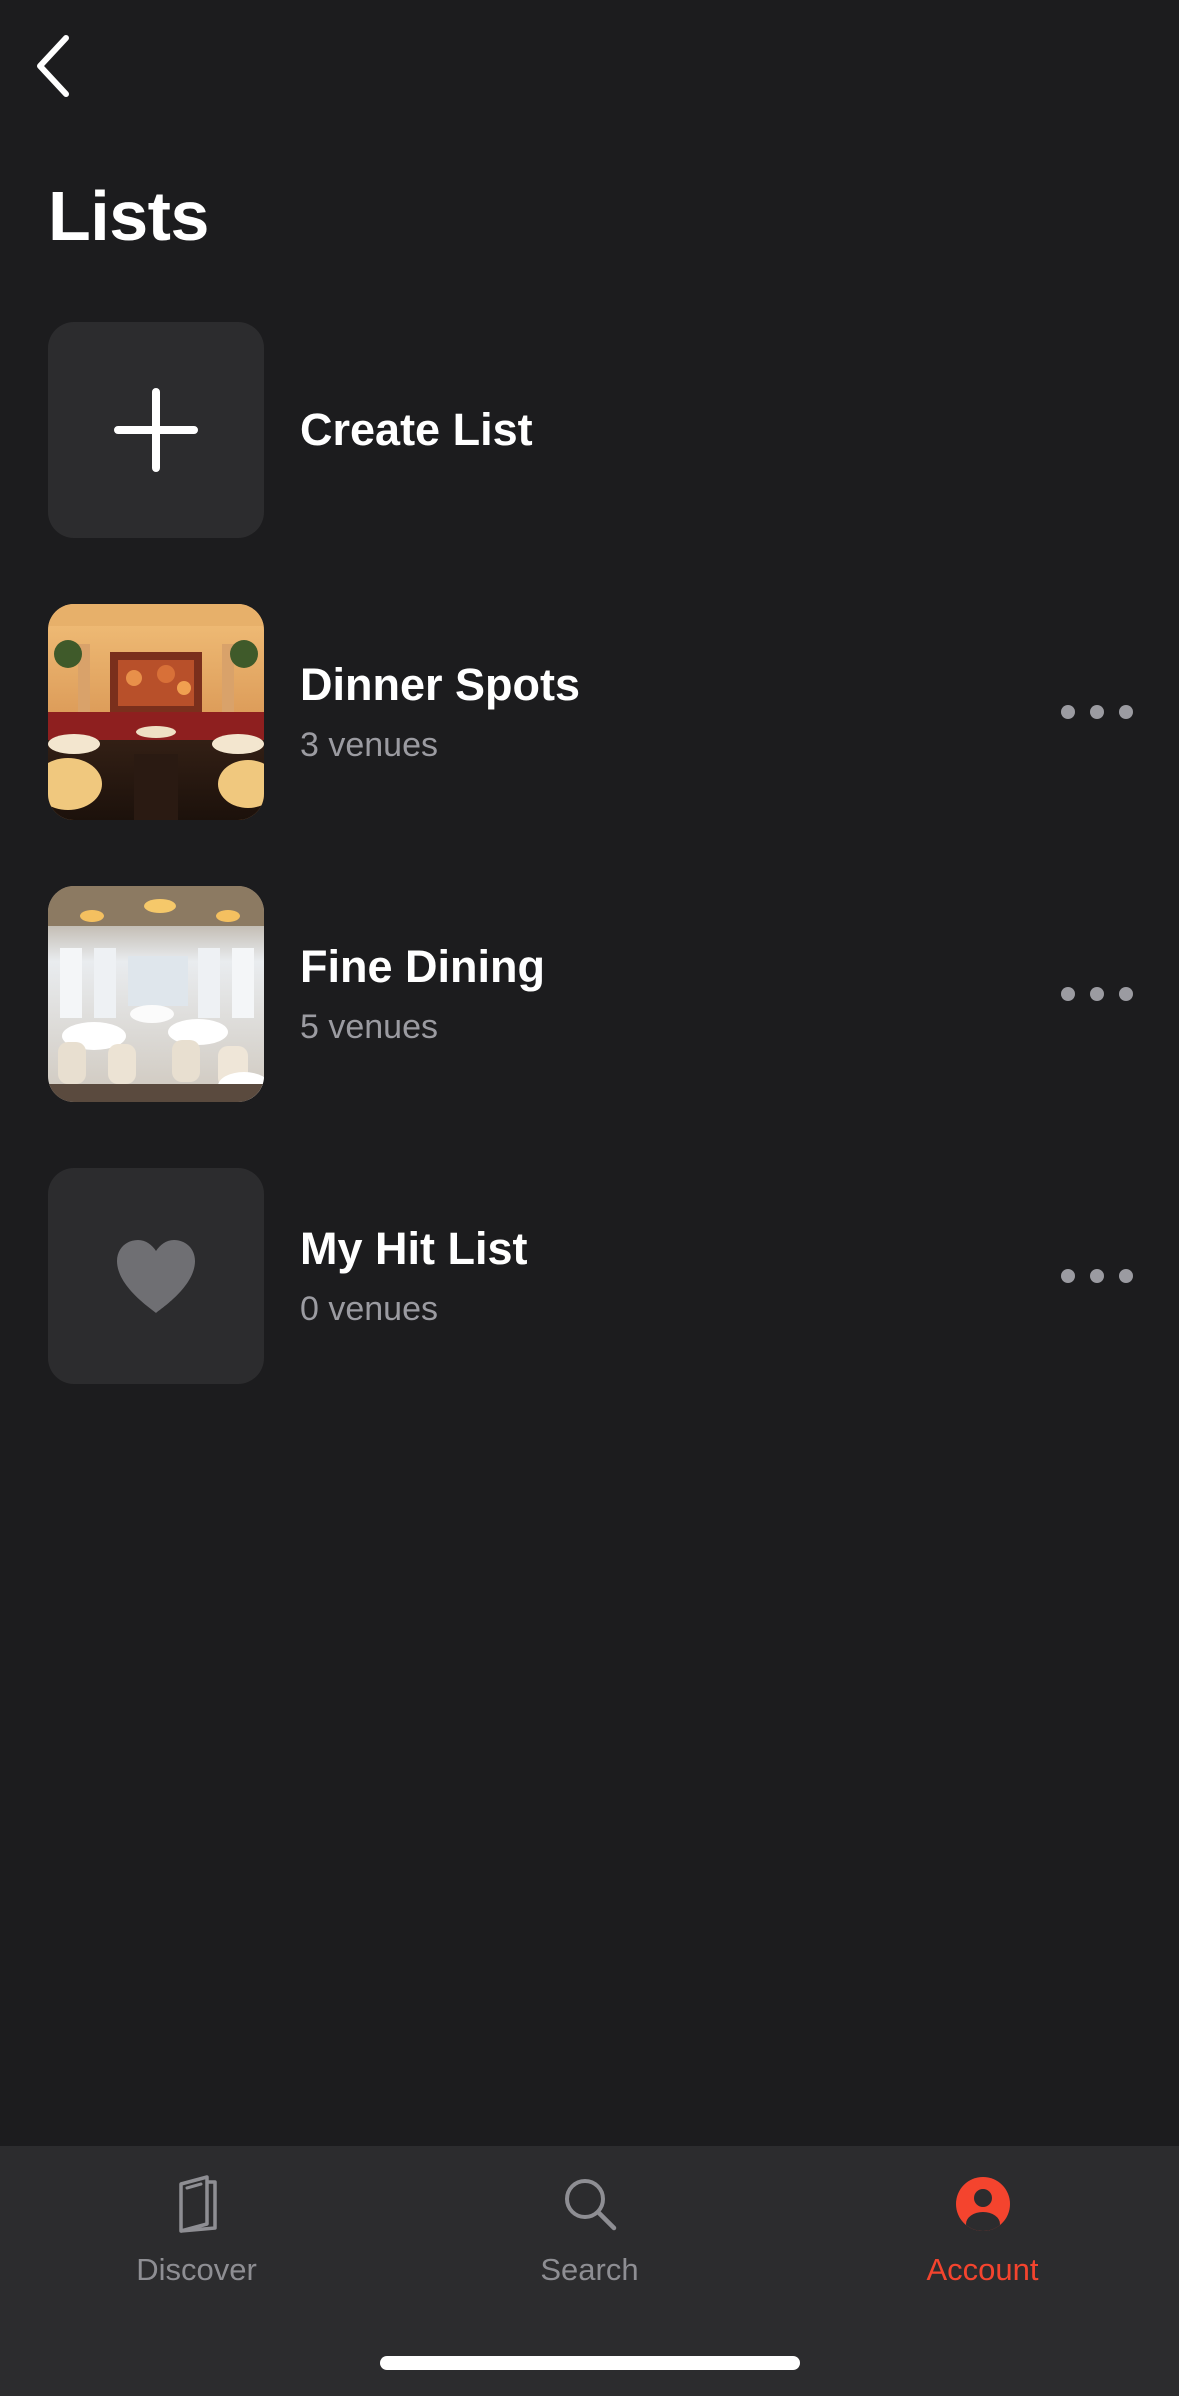 The width and height of the screenshot is (1179, 2396). Describe the element at coordinates (369, 1027) in the screenshot. I see `venue-count: 5 venues` at that location.